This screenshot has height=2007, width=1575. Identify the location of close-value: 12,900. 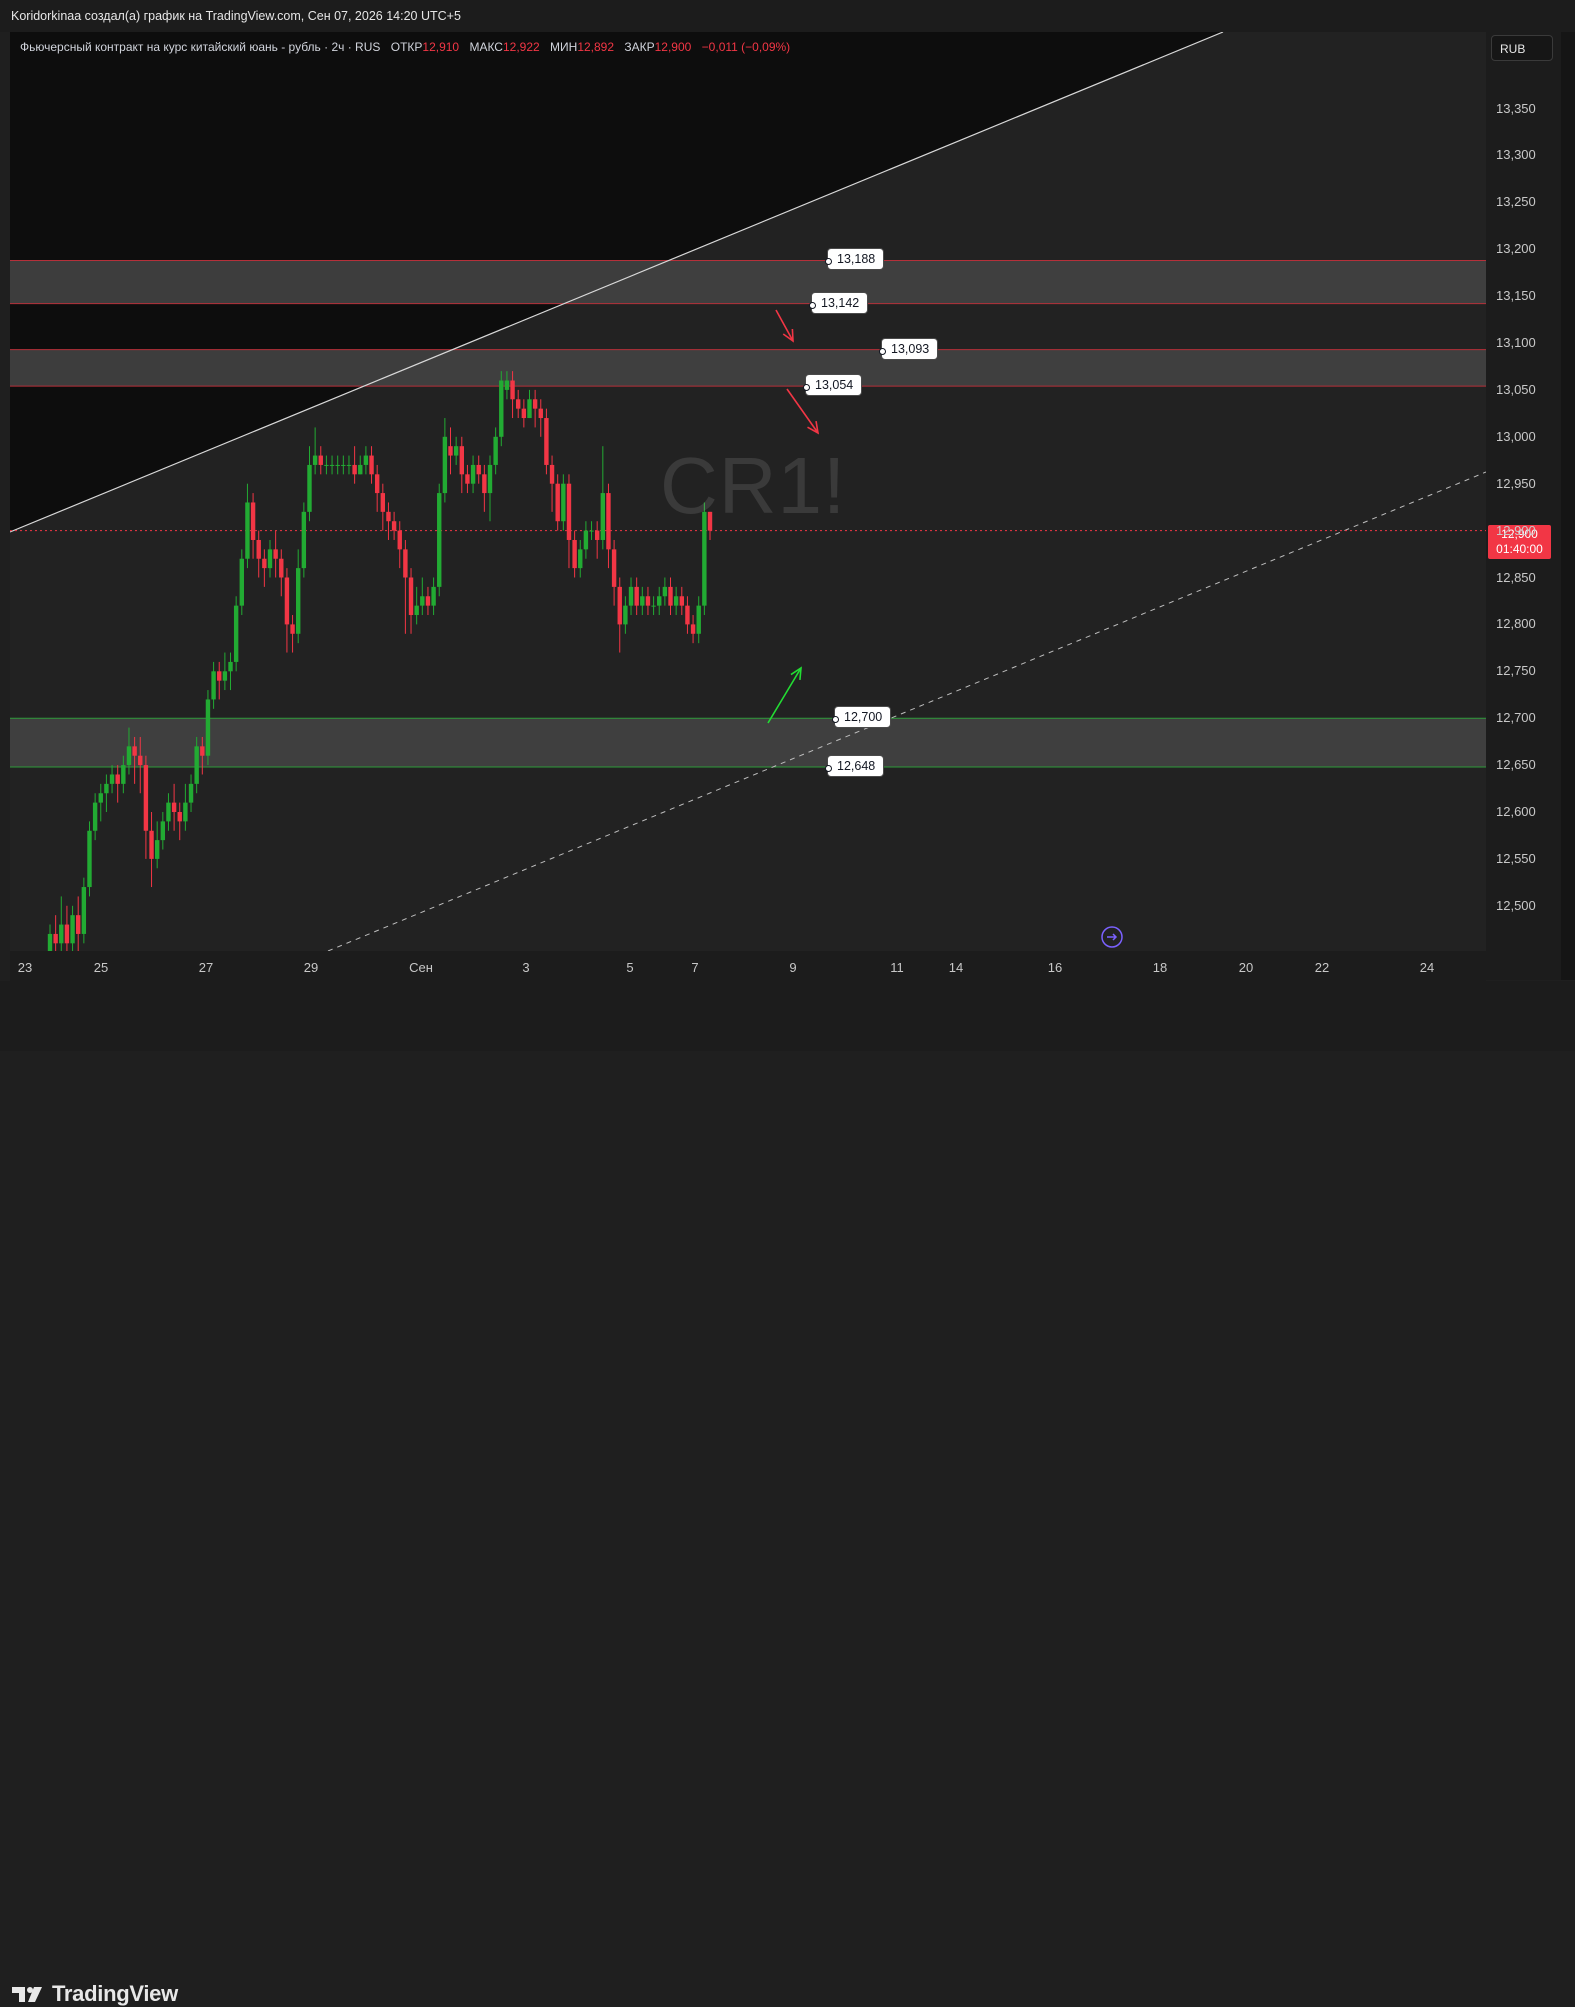
(673, 47).